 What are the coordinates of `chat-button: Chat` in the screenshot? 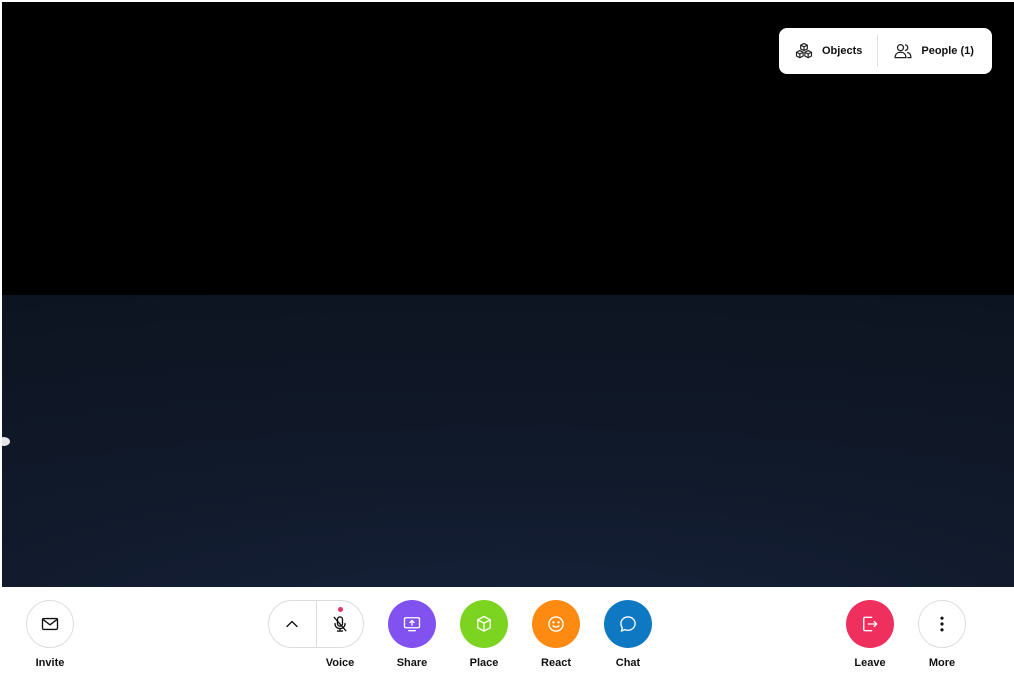 It's located at (628, 634).